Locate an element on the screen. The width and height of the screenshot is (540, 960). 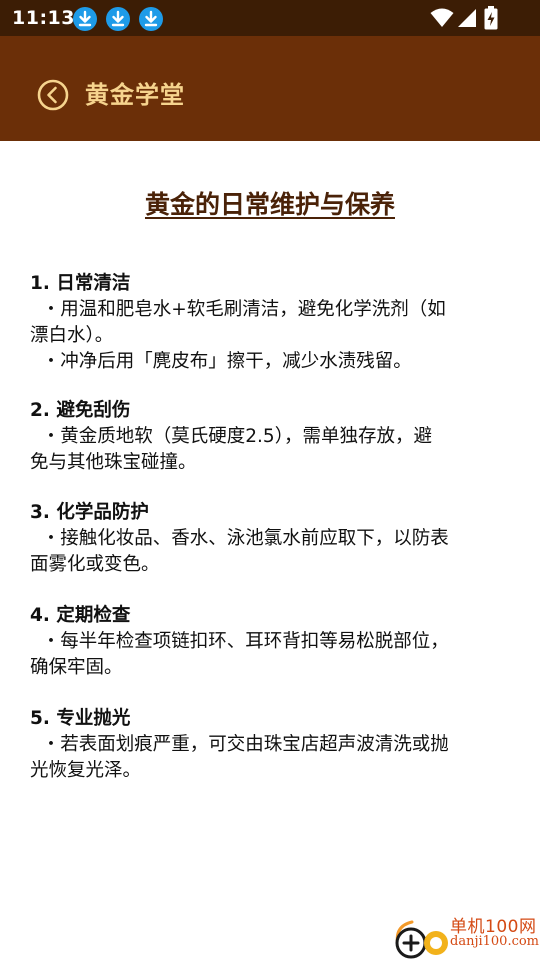
section-heading: 1. 日常清洁 is located at coordinates (80, 283).